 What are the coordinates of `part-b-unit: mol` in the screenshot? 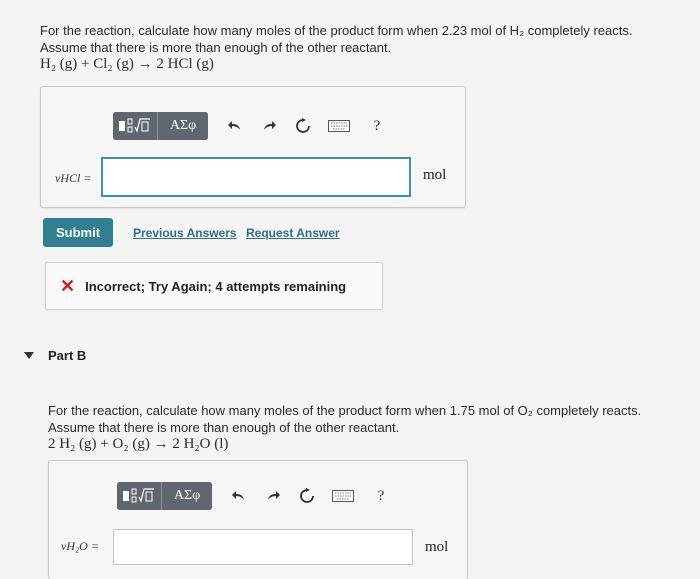 It's located at (437, 547).